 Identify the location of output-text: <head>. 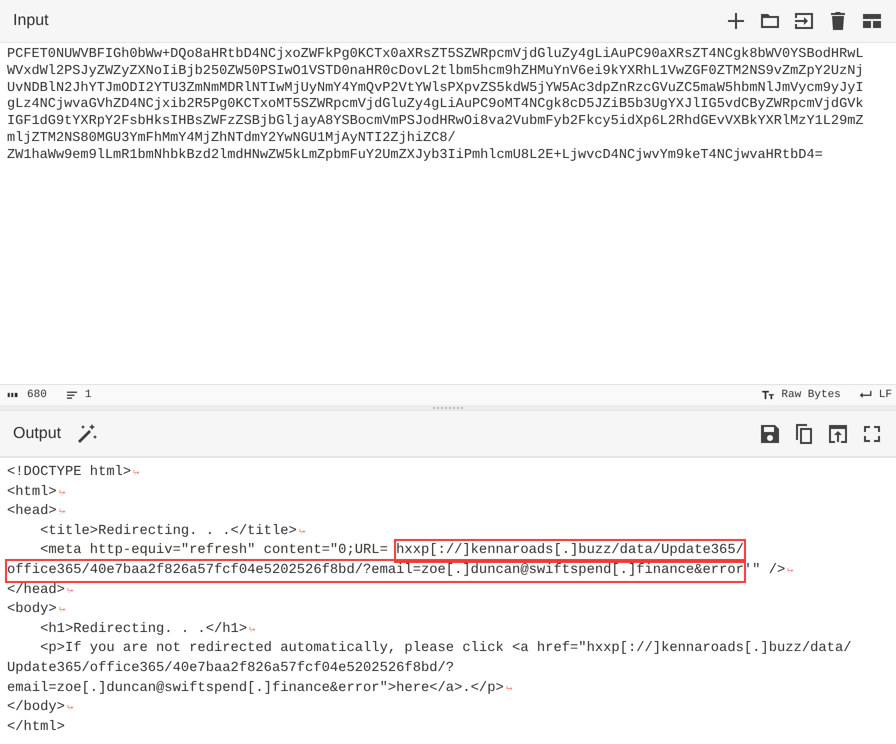
(32, 512).